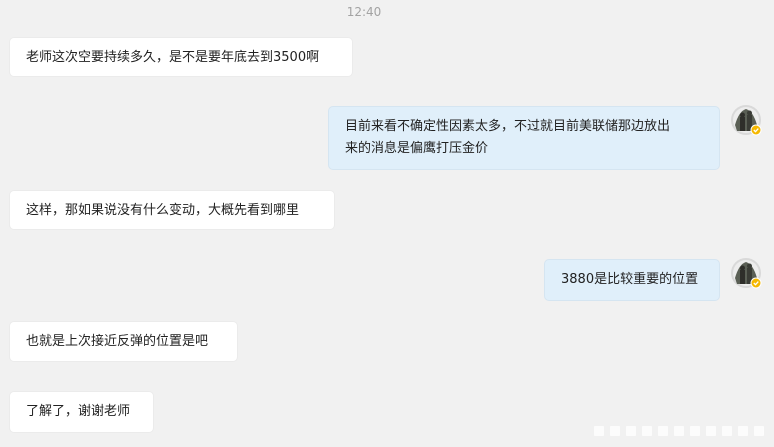 This screenshot has height=447, width=774. What do you see at coordinates (508, 126) in the screenshot?
I see `message-text-line: 目前来看不确定性因素太多，不过就目前美联储那边放出` at bounding box center [508, 126].